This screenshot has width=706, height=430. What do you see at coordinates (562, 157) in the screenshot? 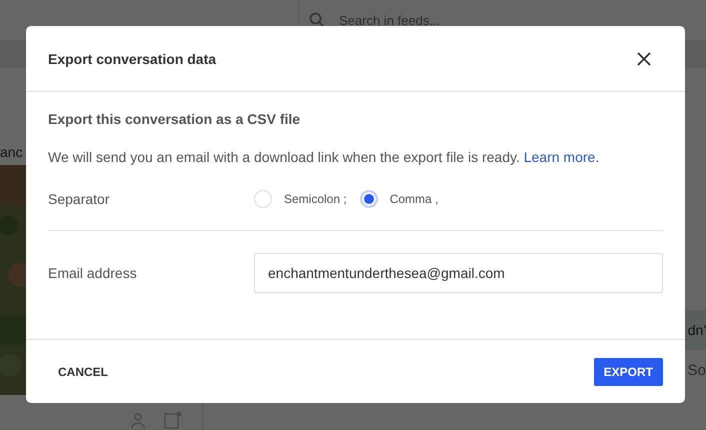
I see `learn-more-link: Learn more.` at bounding box center [562, 157].